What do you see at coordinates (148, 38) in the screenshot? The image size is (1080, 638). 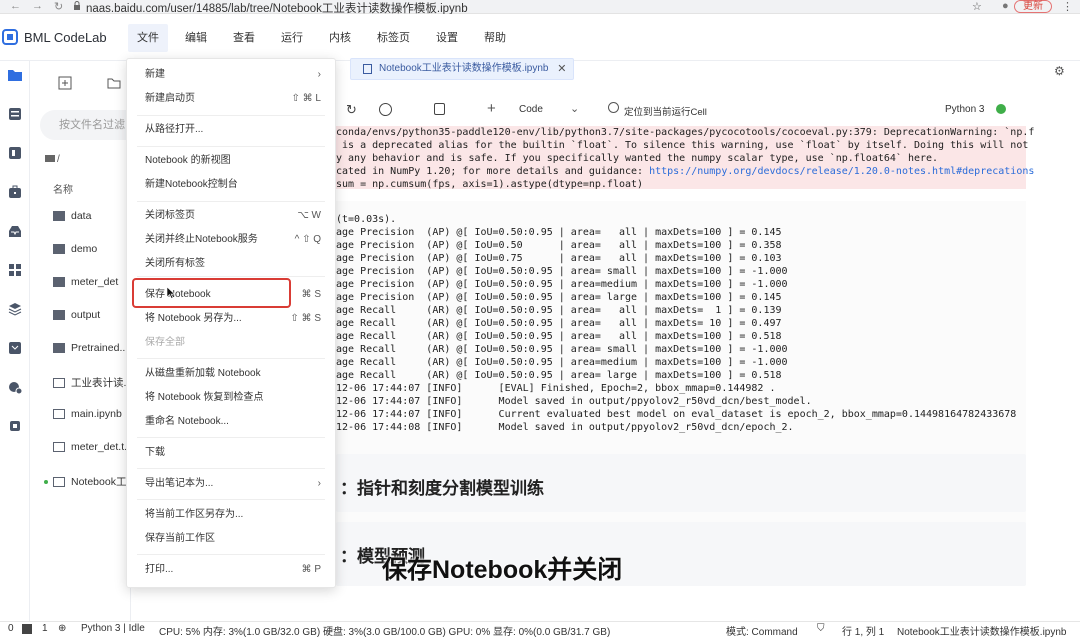 I see `menu-file: 文件` at bounding box center [148, 38].